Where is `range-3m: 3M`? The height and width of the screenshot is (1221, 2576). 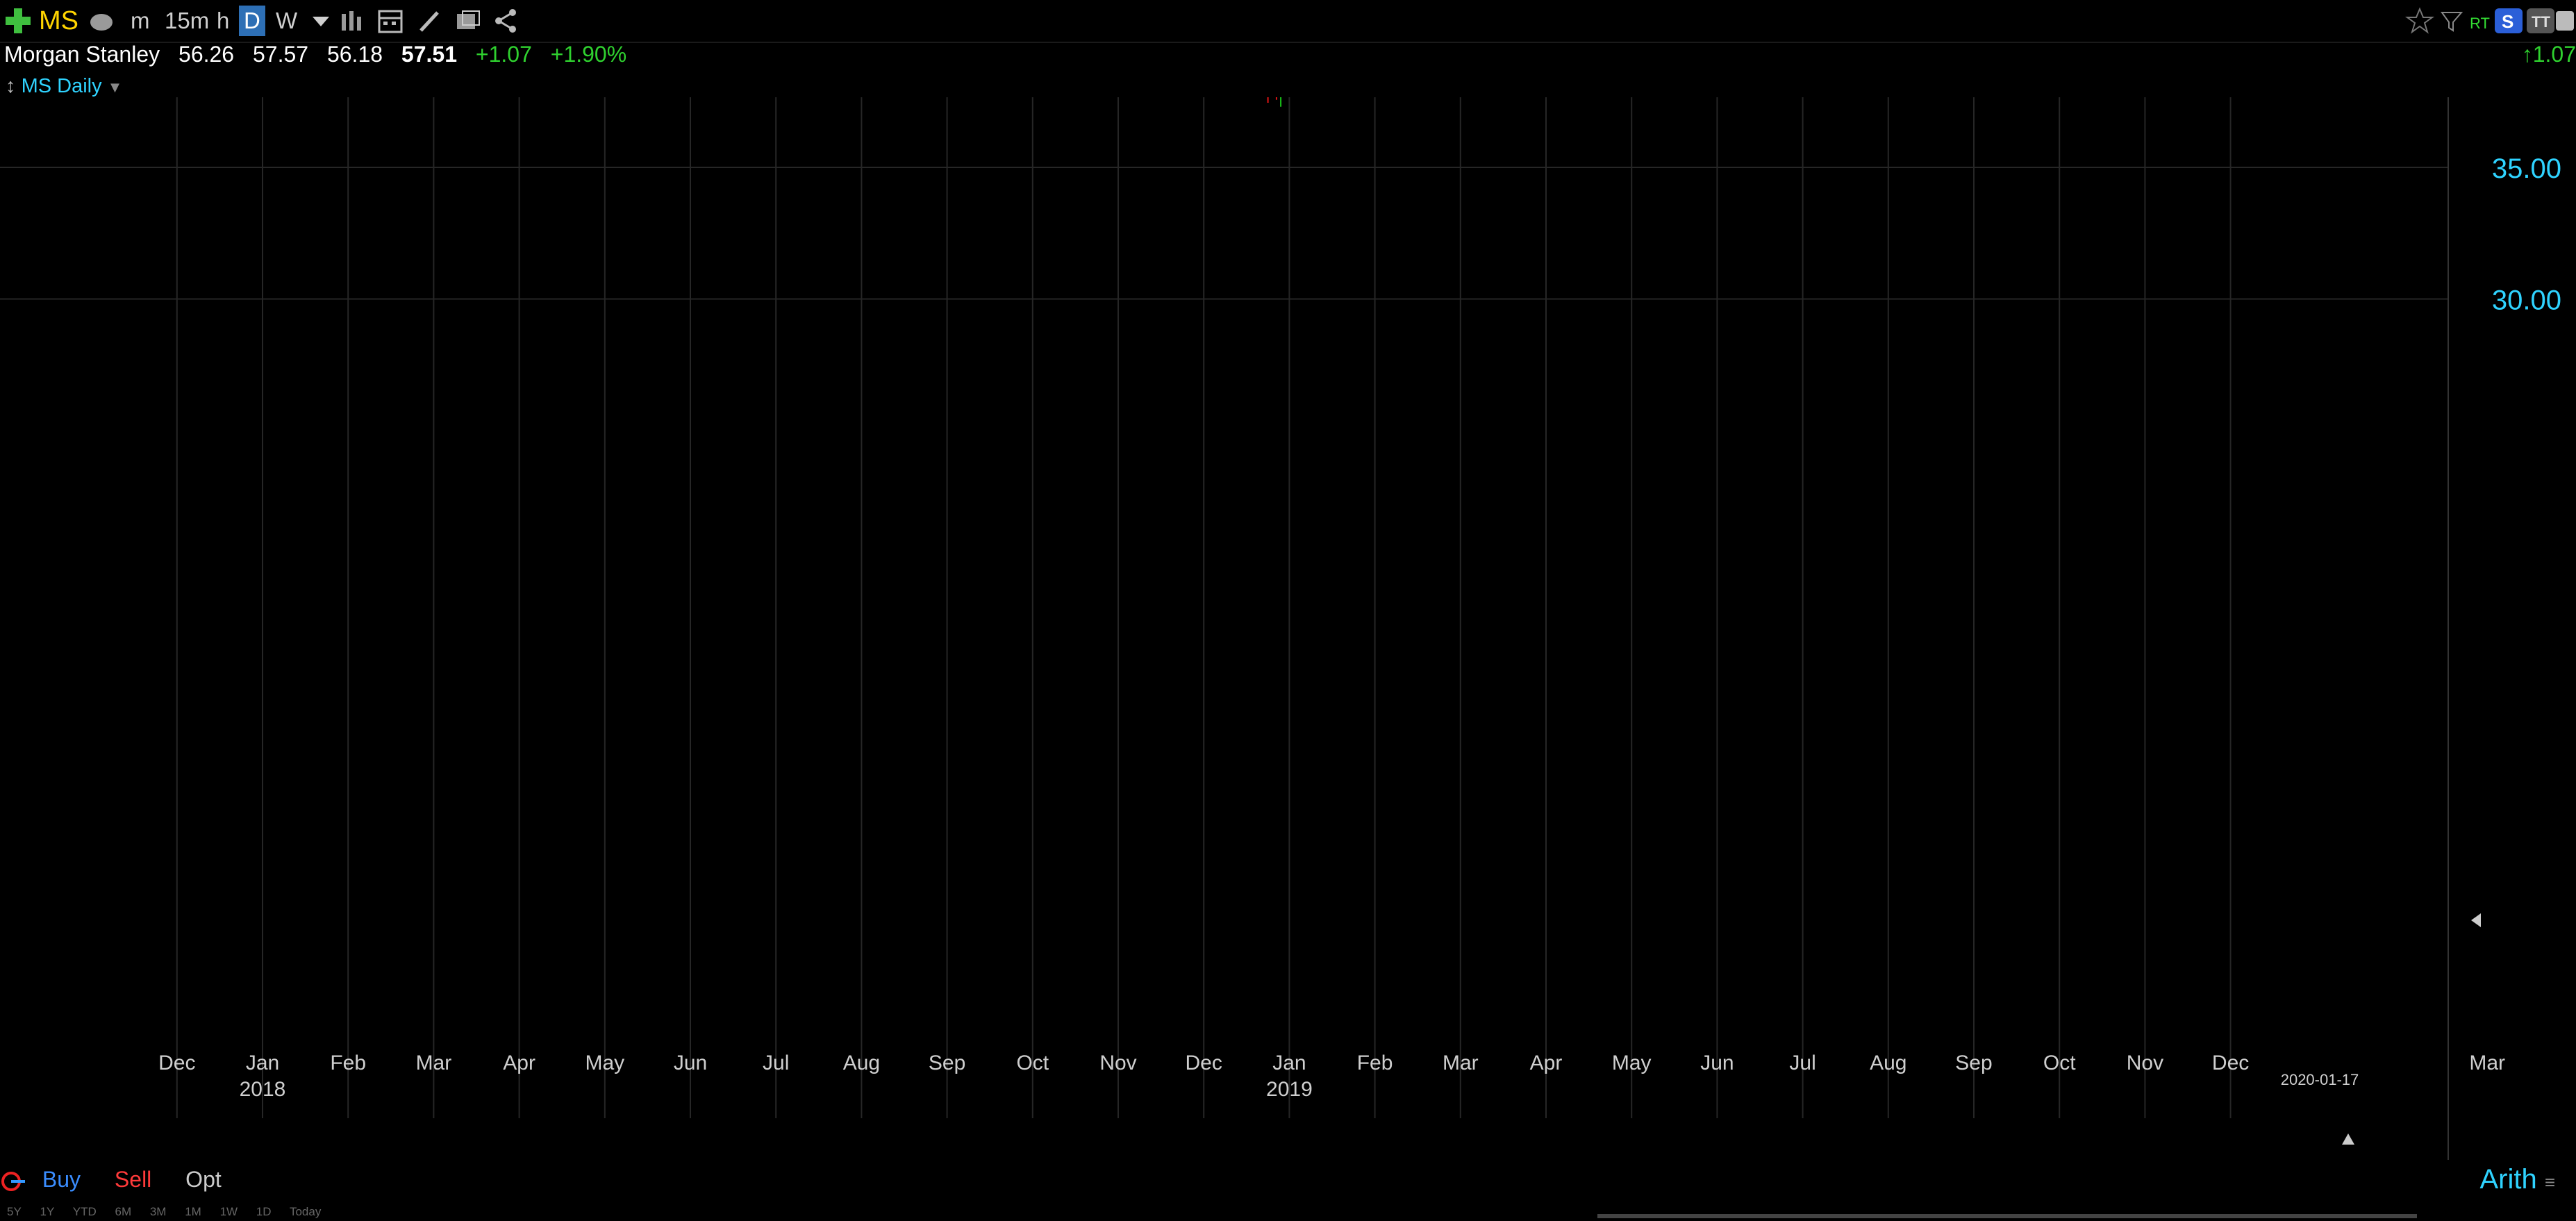
range-3m: 3M is located at coordinates (158, 1211).